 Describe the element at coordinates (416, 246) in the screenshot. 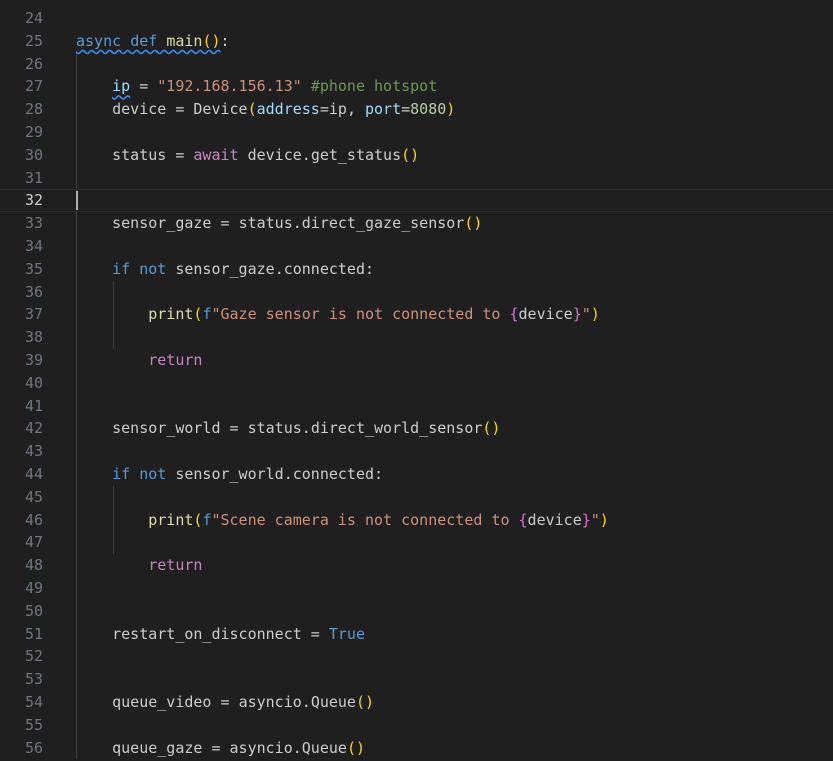

I see `code-line: 34` at that location.